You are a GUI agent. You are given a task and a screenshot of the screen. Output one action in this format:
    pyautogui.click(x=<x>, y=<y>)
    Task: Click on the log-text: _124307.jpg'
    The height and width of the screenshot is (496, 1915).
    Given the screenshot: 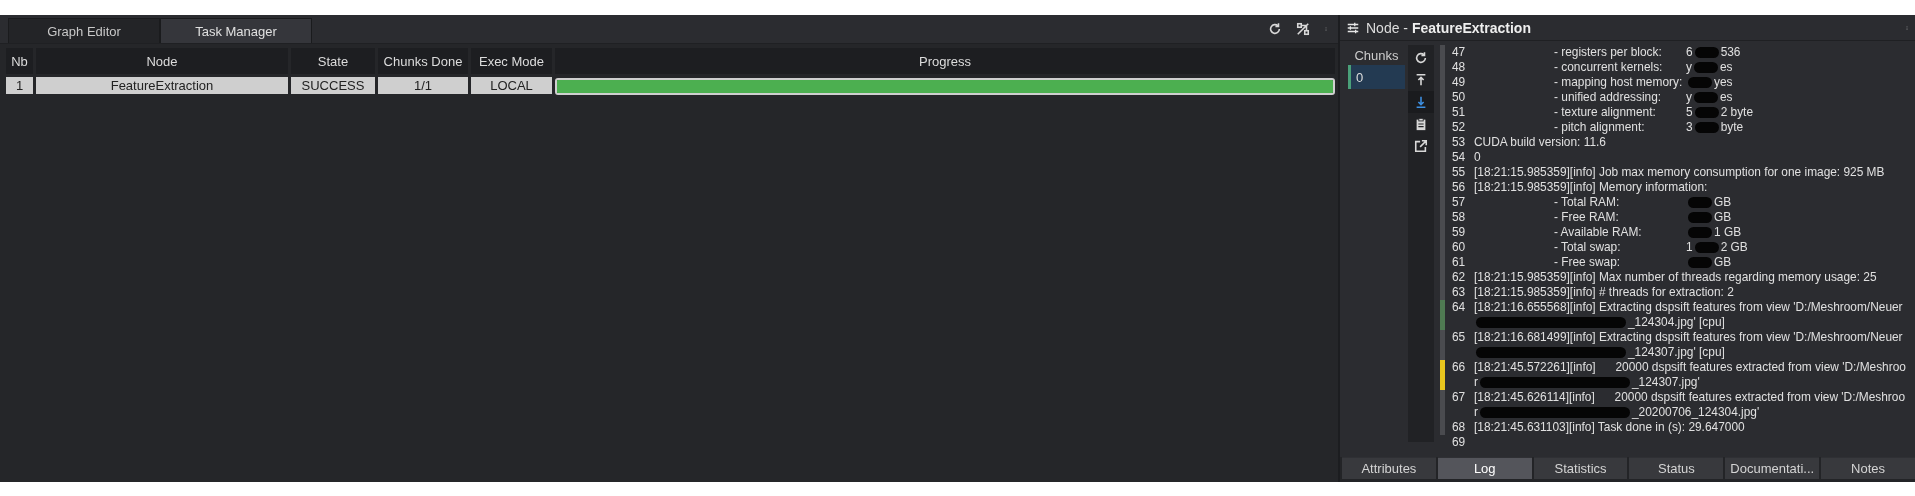 What is the action you would take?
    pyautogui.click(x=1665, y=382)
    